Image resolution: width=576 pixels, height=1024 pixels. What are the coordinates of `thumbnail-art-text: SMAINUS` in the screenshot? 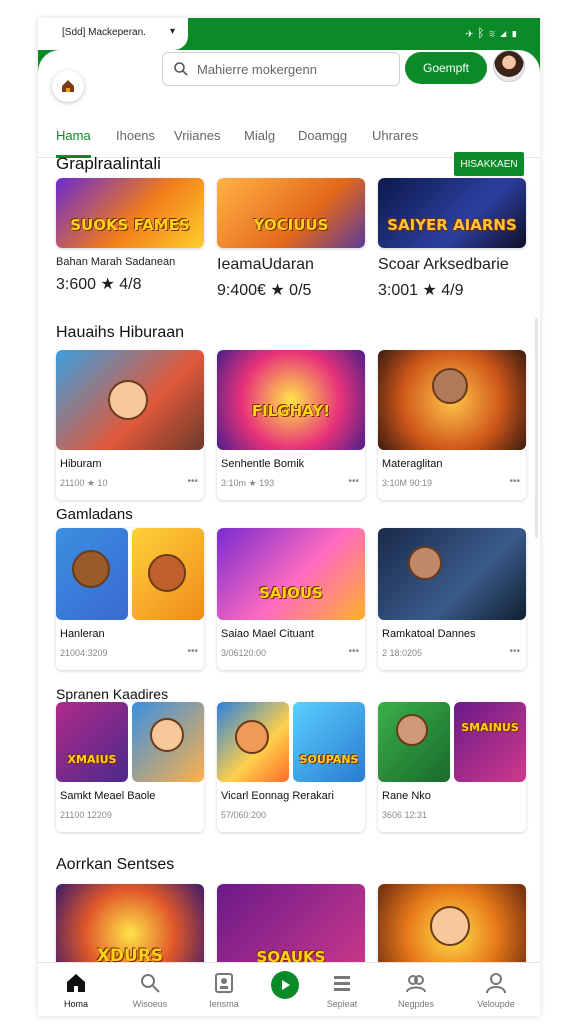 It's located at (490, 727).